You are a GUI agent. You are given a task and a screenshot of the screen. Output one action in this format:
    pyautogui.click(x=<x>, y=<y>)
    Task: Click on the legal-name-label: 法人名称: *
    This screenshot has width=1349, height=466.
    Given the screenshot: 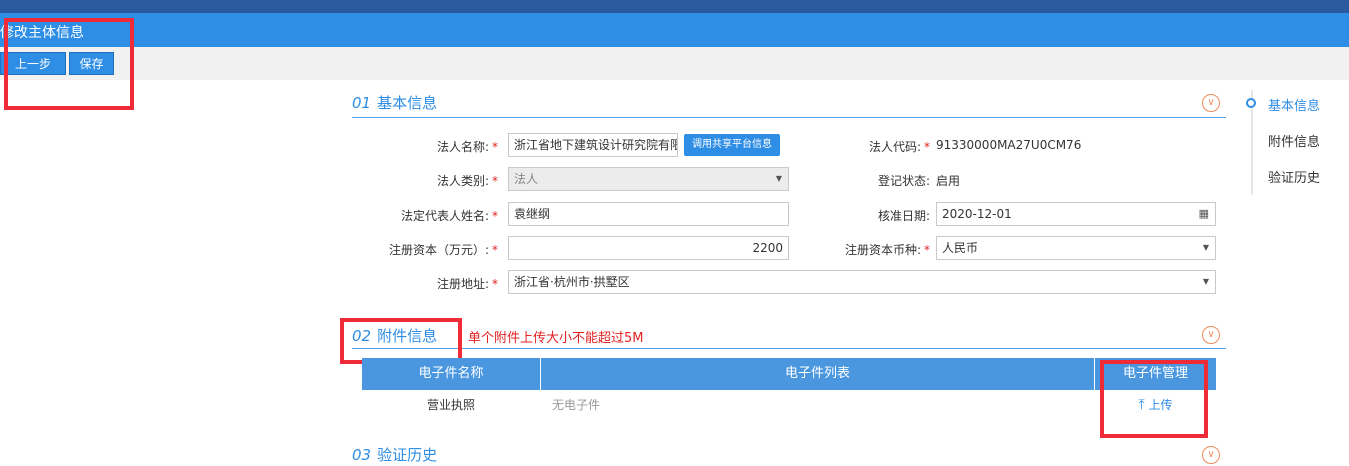 What is the action you would take?
    pyautogui.click(x=439, y=146)
    